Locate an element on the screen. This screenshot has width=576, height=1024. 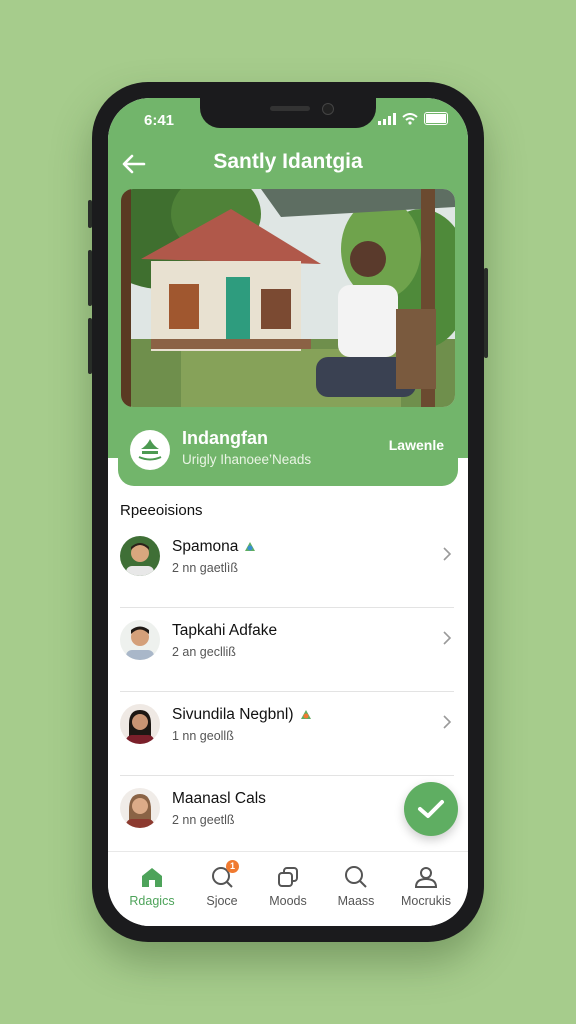
community-logo is located at coordinates (150, 450).